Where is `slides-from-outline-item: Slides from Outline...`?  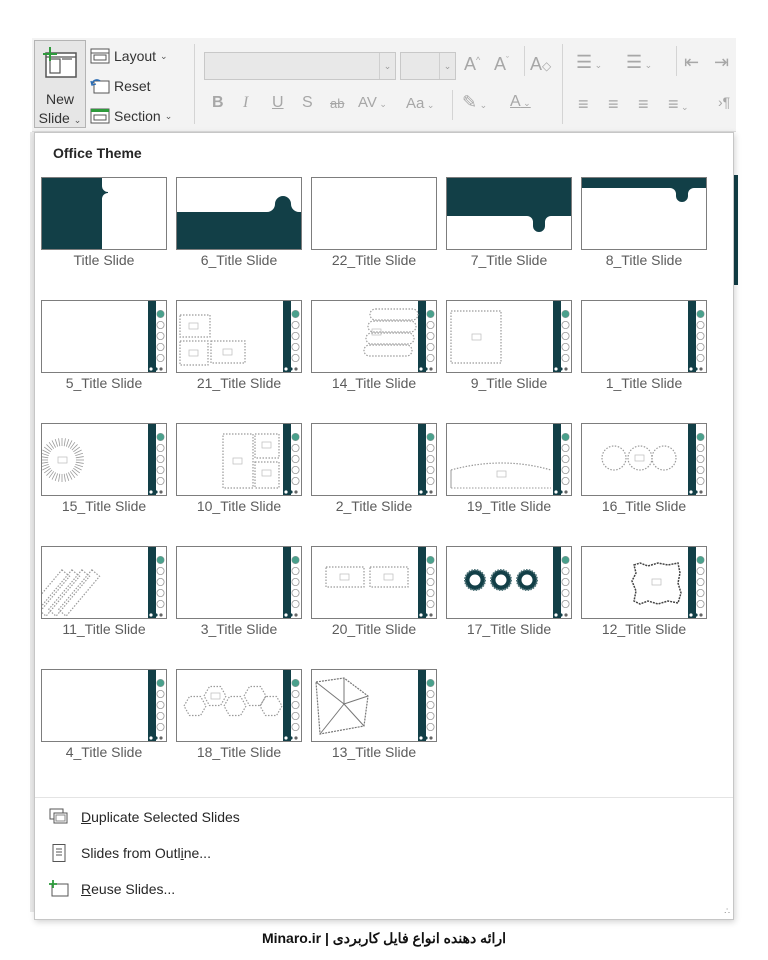
slides-from-outline-item: Slides from Outline... is located at coordinates (130, 853).